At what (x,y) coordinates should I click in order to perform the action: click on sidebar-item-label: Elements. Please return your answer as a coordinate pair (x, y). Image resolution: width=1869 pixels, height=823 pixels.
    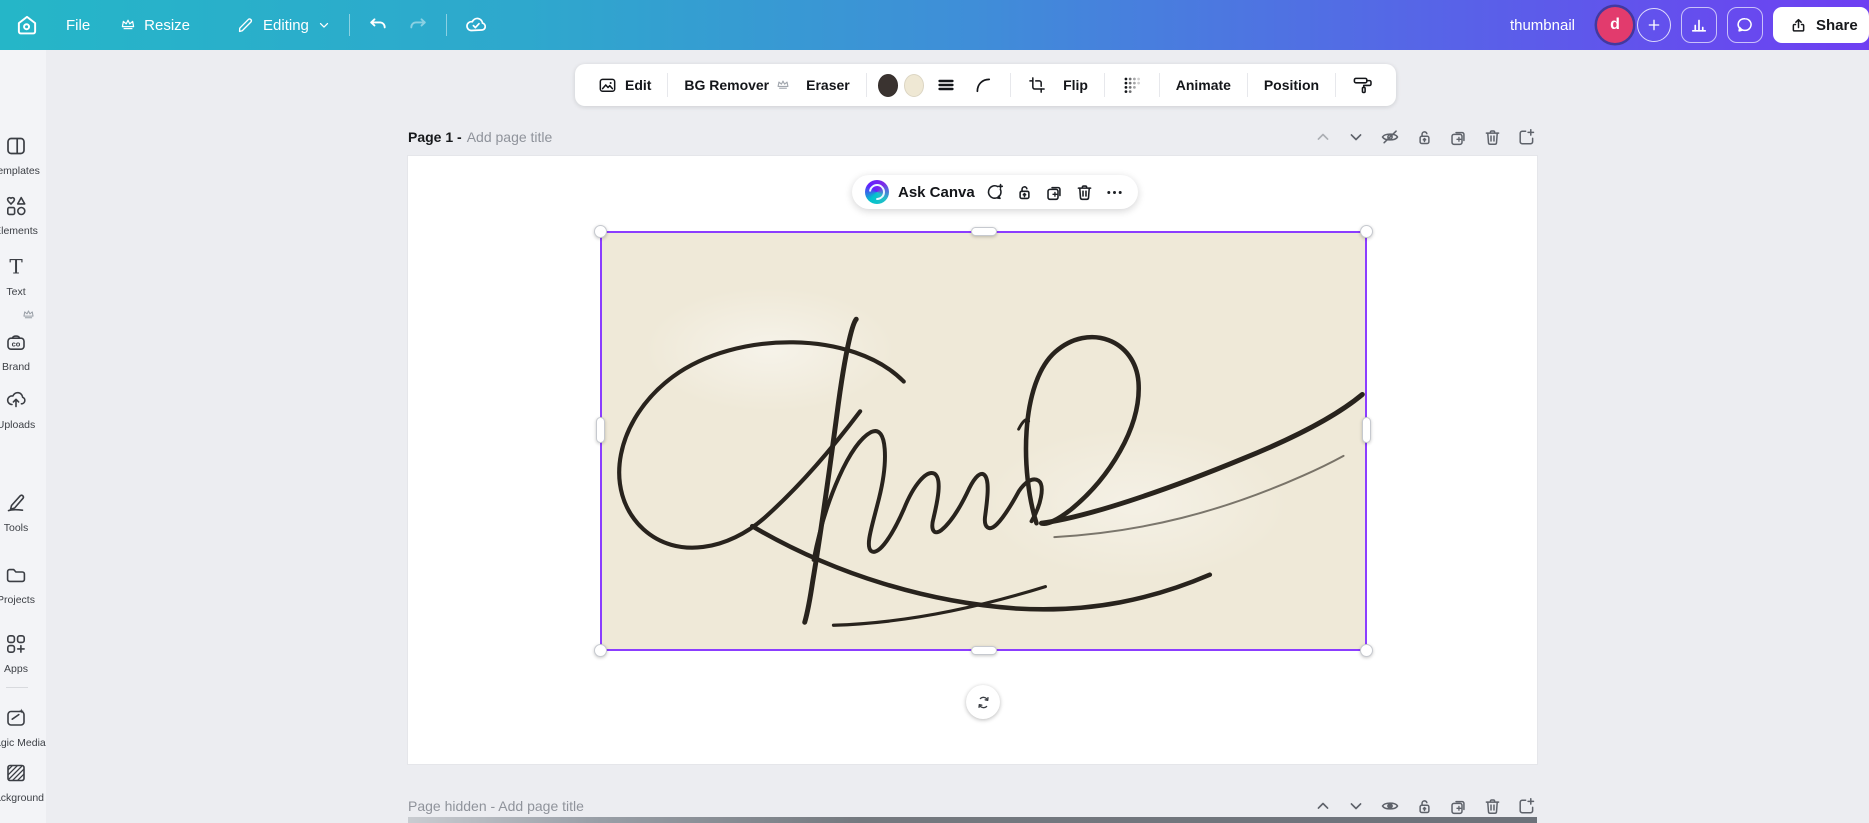
    Looking at the image, I should click on (19, 231).